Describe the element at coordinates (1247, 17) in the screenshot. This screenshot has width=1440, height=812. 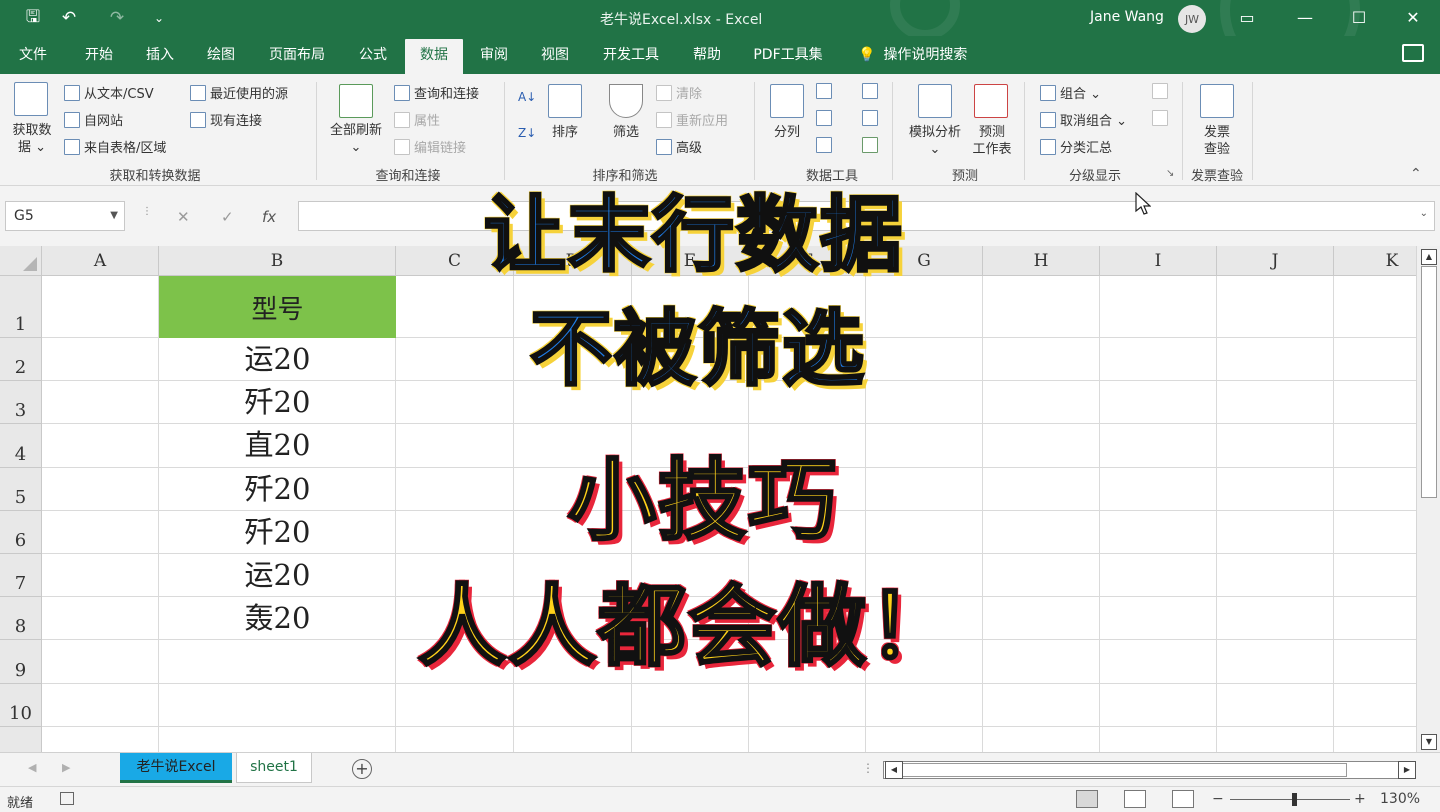
I see `ribbon-display-options-icon: ▭` at that location.